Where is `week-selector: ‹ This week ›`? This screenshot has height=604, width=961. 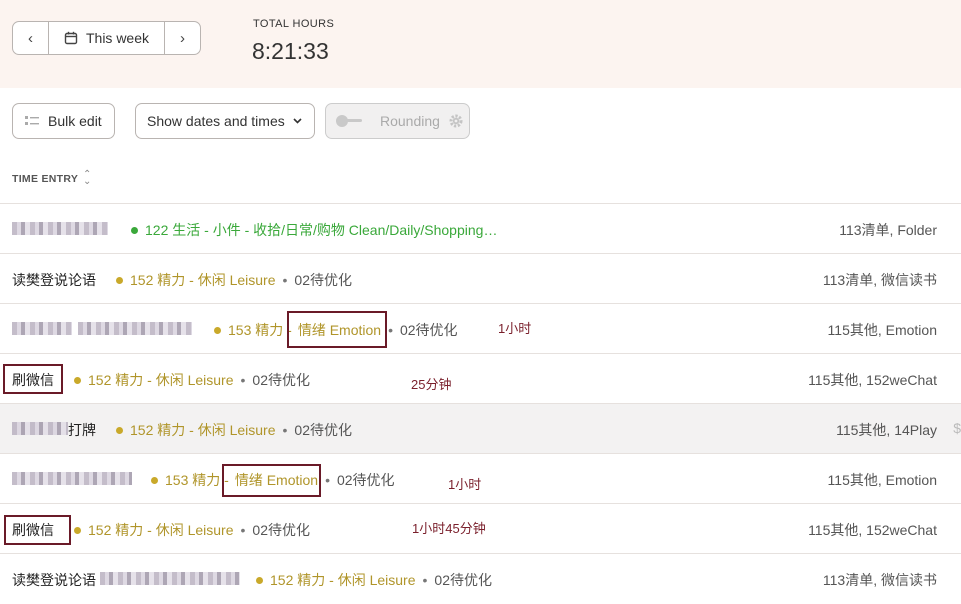
week-selector: ‹ This week › is located at coordinates (106, 38).